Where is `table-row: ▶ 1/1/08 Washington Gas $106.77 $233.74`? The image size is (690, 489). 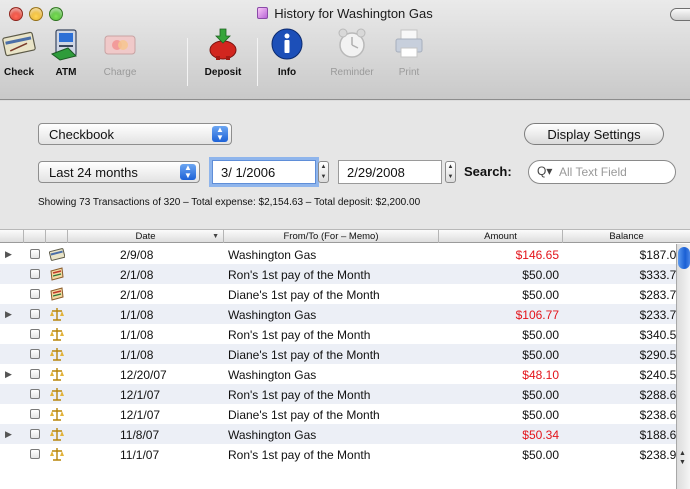
table-row: ▶ 1/1/08 Washington Gas $106.77 $233.74 is located at coordinates (341, 314).